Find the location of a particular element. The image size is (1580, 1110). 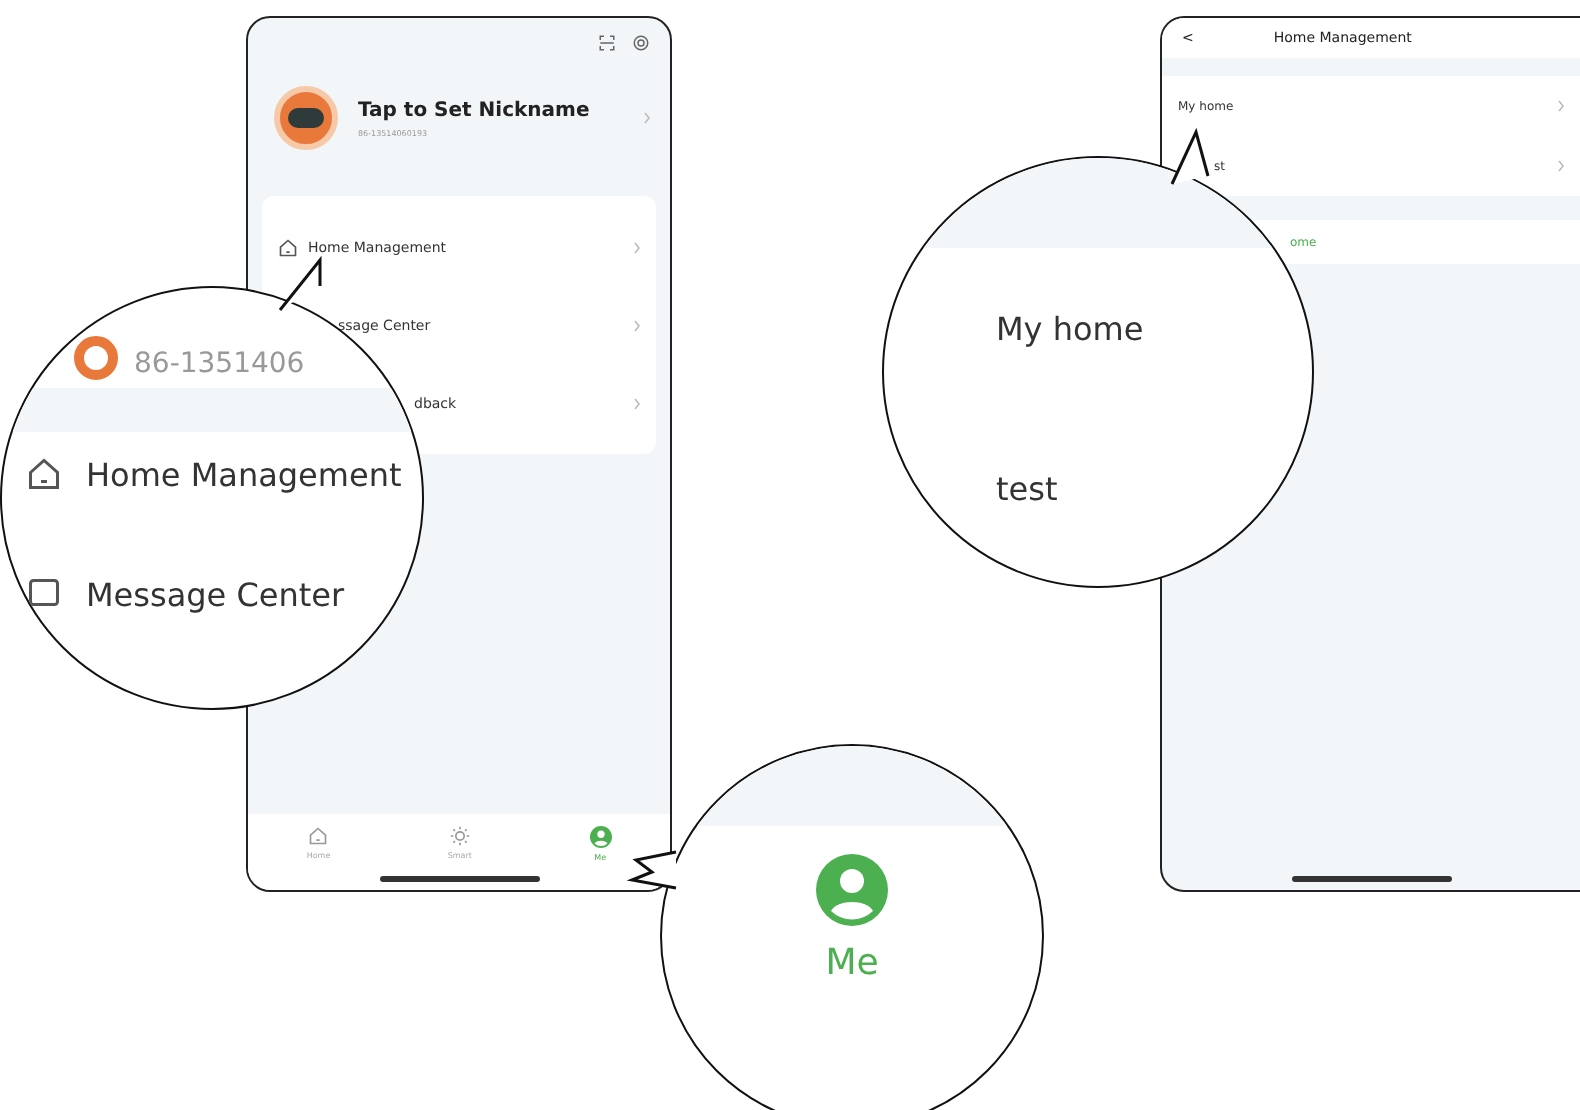

home-item: test is located at coordinates (1027, 488).